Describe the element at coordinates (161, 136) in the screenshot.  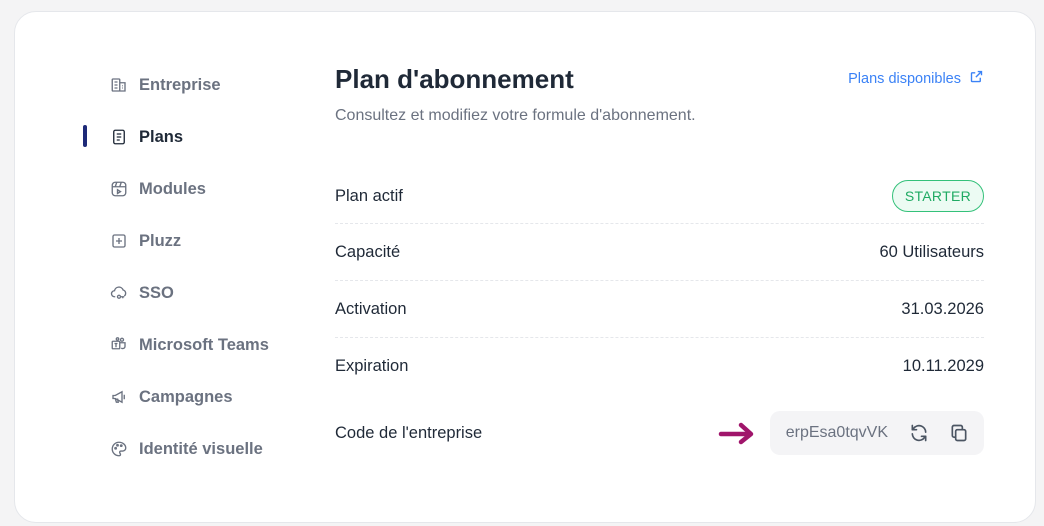
I see `sidebar-item-label: Plans` at that location.